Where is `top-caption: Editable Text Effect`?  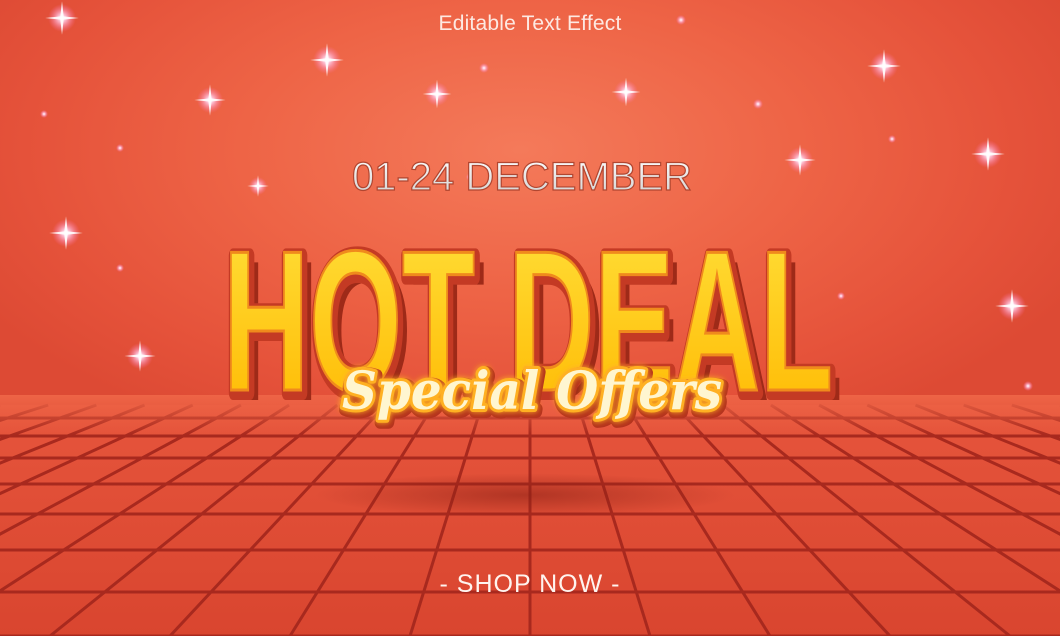
top-caption: Editable Text Effect is located at coordinates (530, 23).